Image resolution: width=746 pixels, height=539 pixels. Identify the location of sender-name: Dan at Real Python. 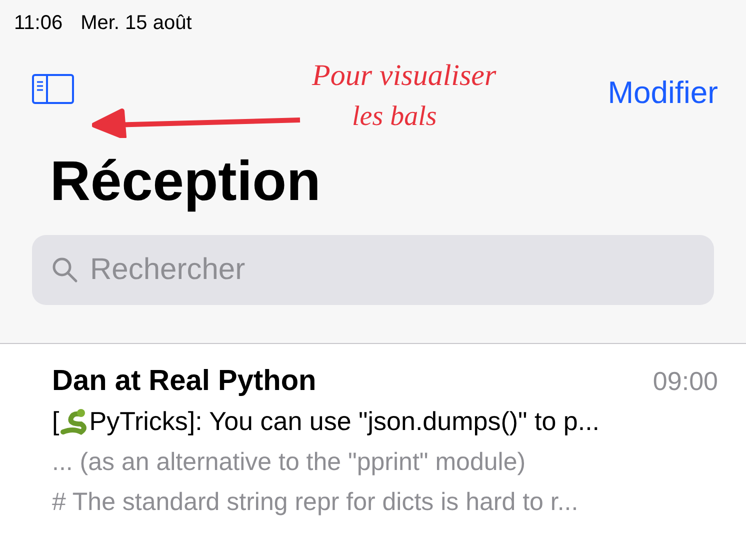
(184, 381).